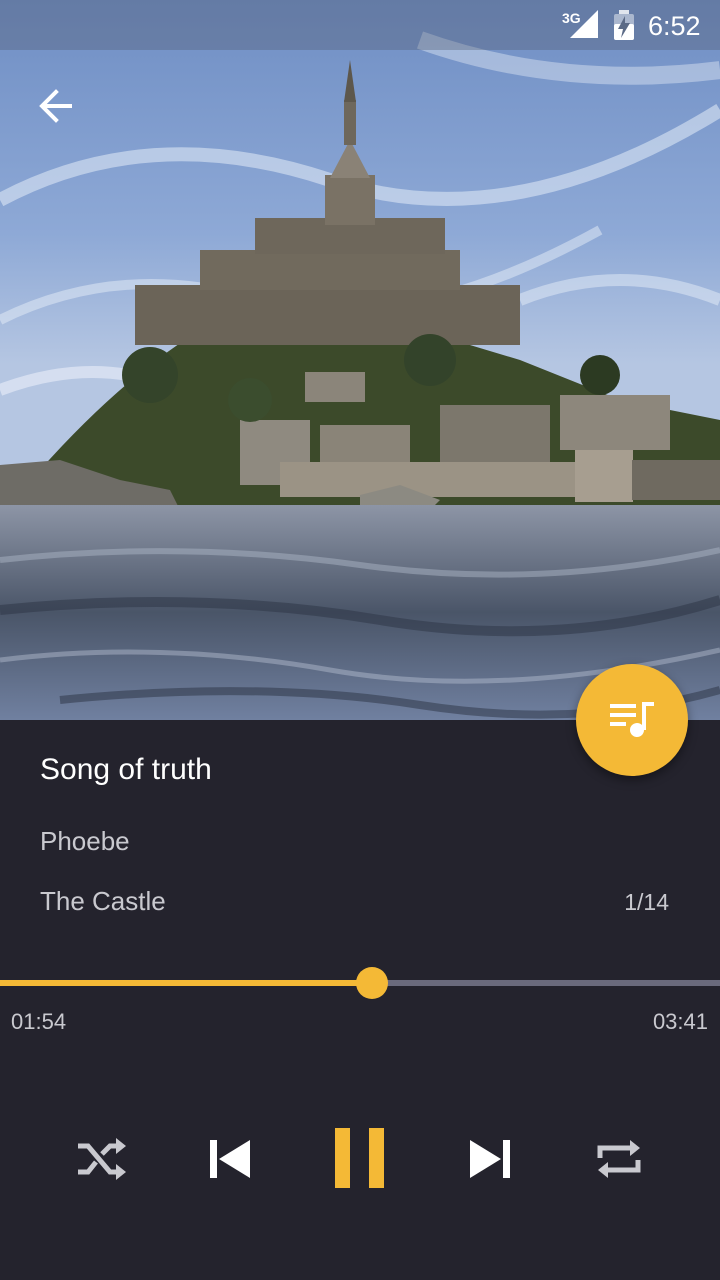 The image size is (720, 1280). What do you see at coordinates (371, 983) in the screenshot?
I see `seek-bar-thumb` at bounding box center [371, 983].